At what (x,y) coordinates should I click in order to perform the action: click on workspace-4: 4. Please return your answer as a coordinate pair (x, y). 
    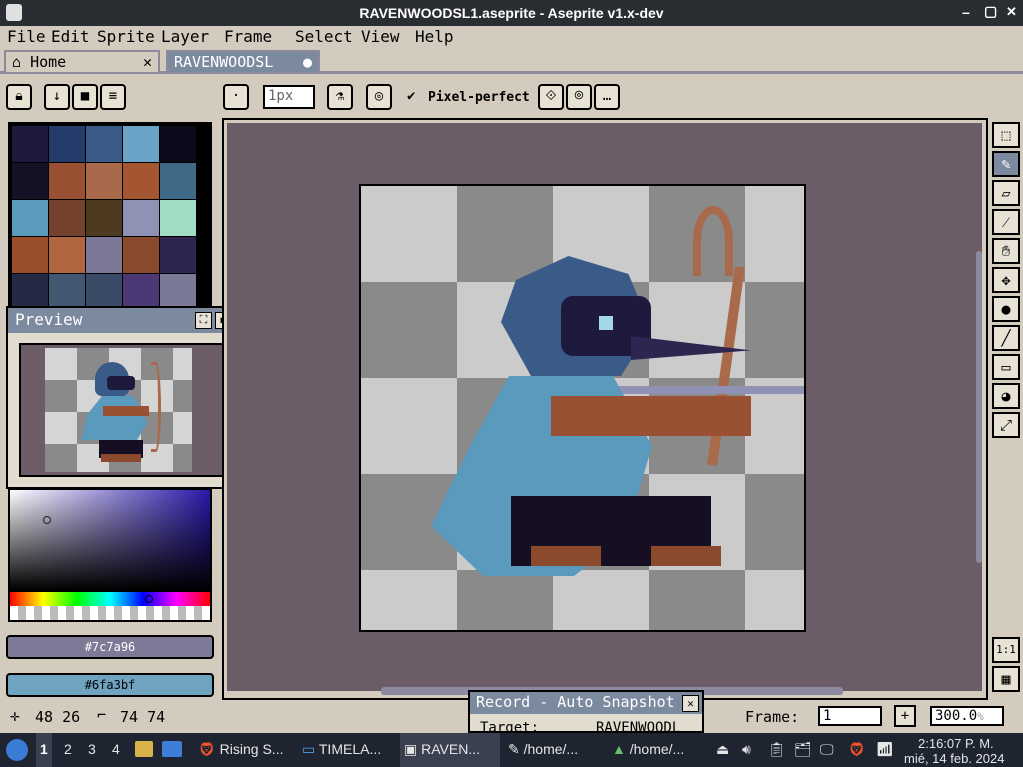
    Looking at the image, I should click on (116, 750).